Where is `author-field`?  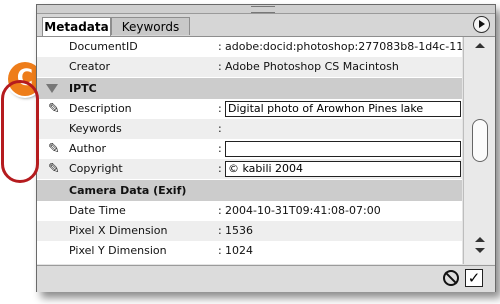
author-field is located at coordinates (343, 149).